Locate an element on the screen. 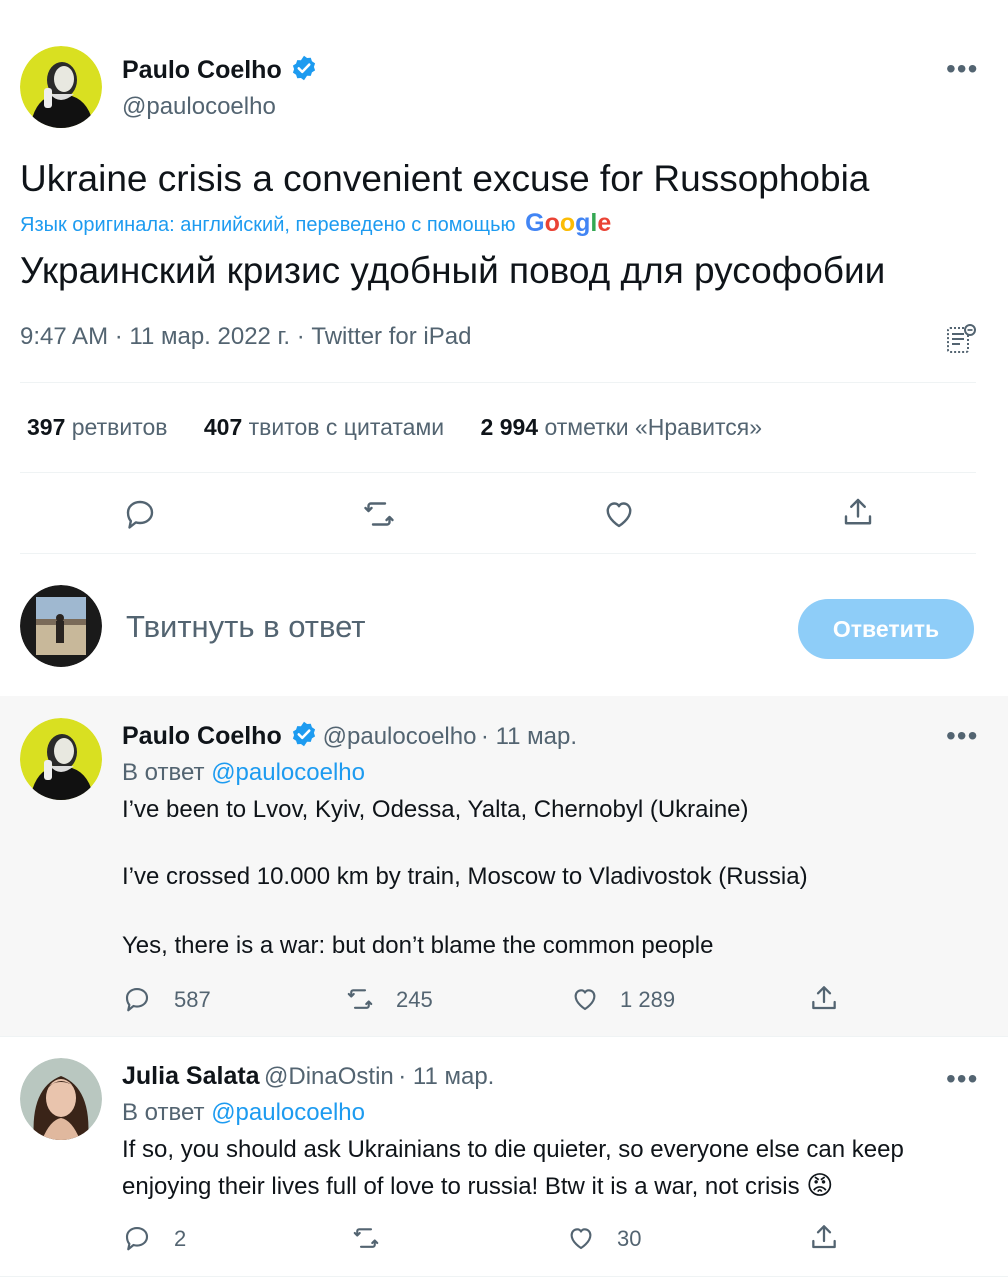 This screenshot has height=1280, width=1008. author-info: Paulo Coelho @paulocoelho is located at coordinates (220, 87).